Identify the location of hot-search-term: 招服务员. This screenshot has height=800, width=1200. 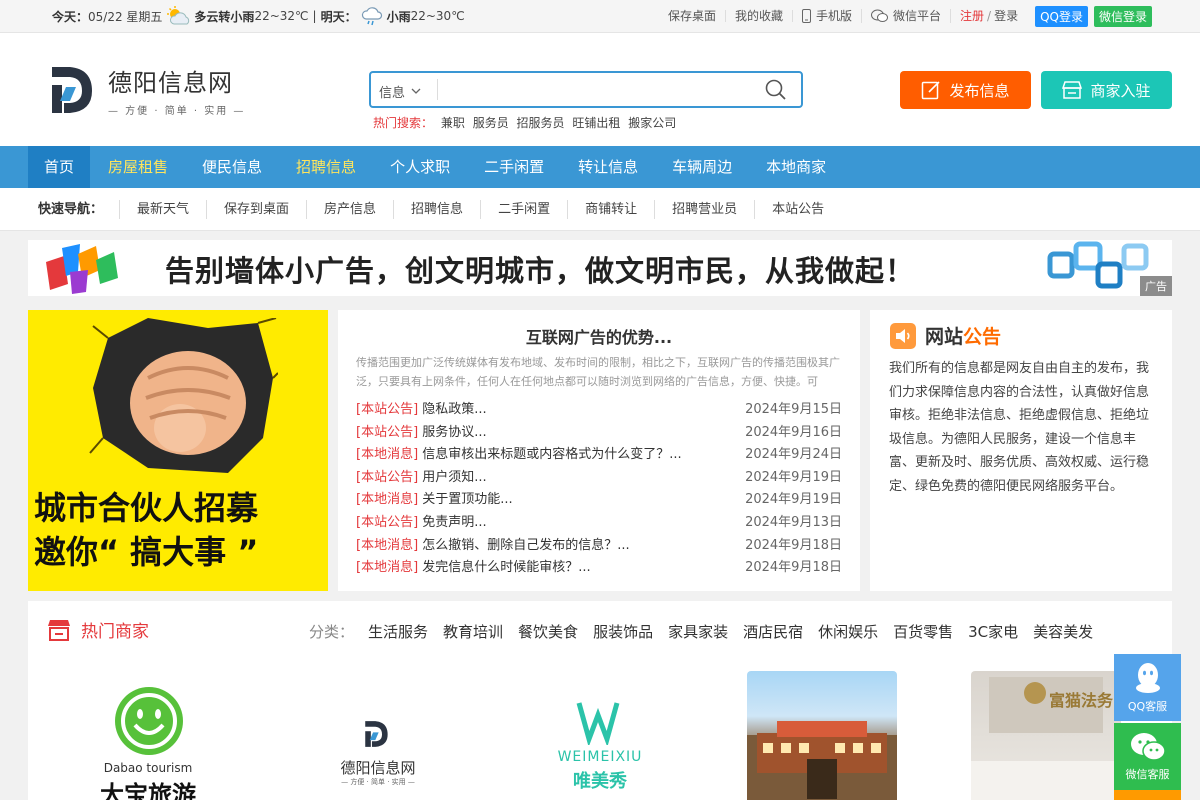
(541, 123).